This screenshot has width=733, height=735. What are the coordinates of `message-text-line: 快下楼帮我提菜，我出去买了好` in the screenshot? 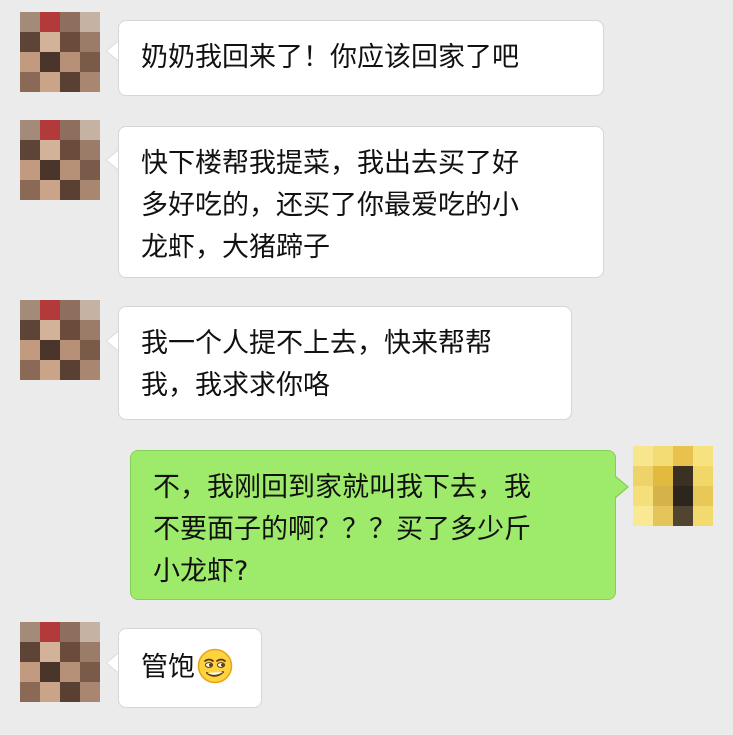 It's located at (330, 163).